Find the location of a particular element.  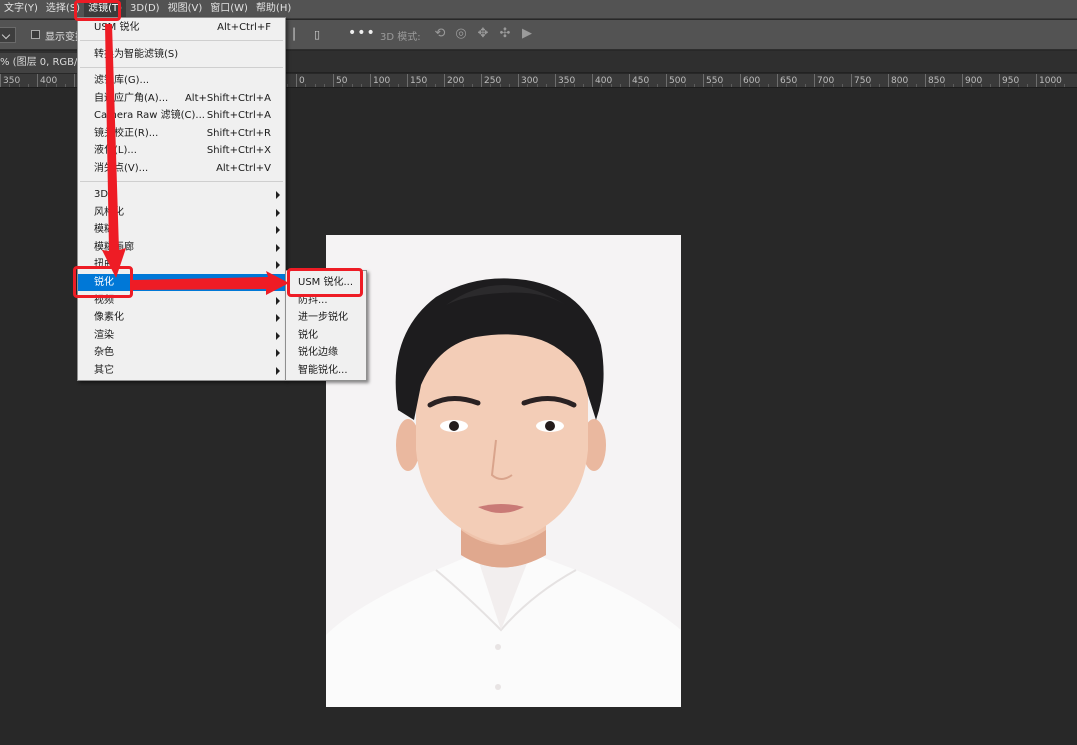

menu-item-blur: 模糊 is located at coordinates (181, 229).